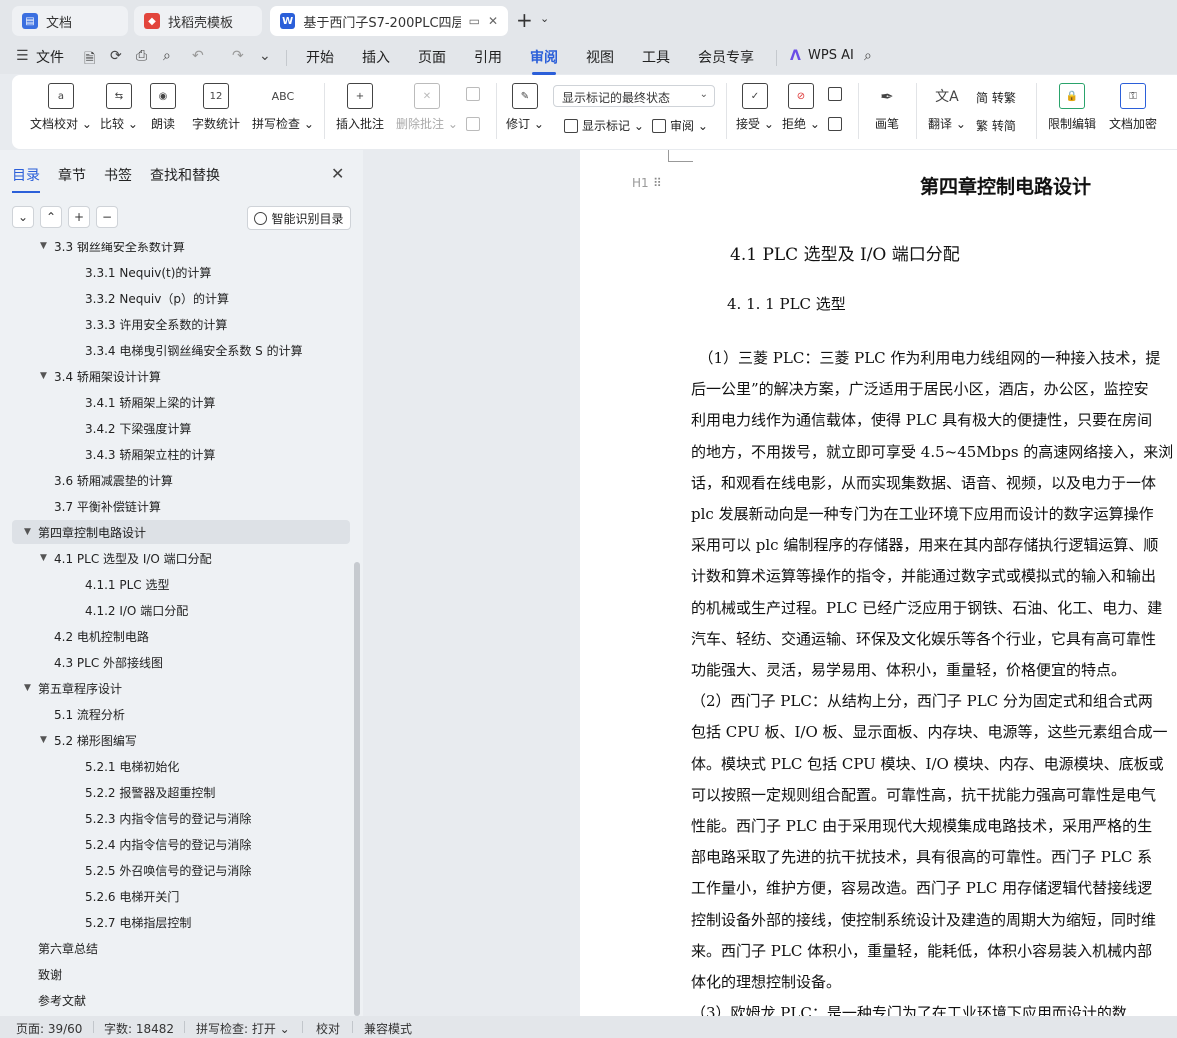  What do you see at coordinates (181, 1000) in the screenshot?
I see `toc-item: 参考文献` at bounding box center [181, 1000].